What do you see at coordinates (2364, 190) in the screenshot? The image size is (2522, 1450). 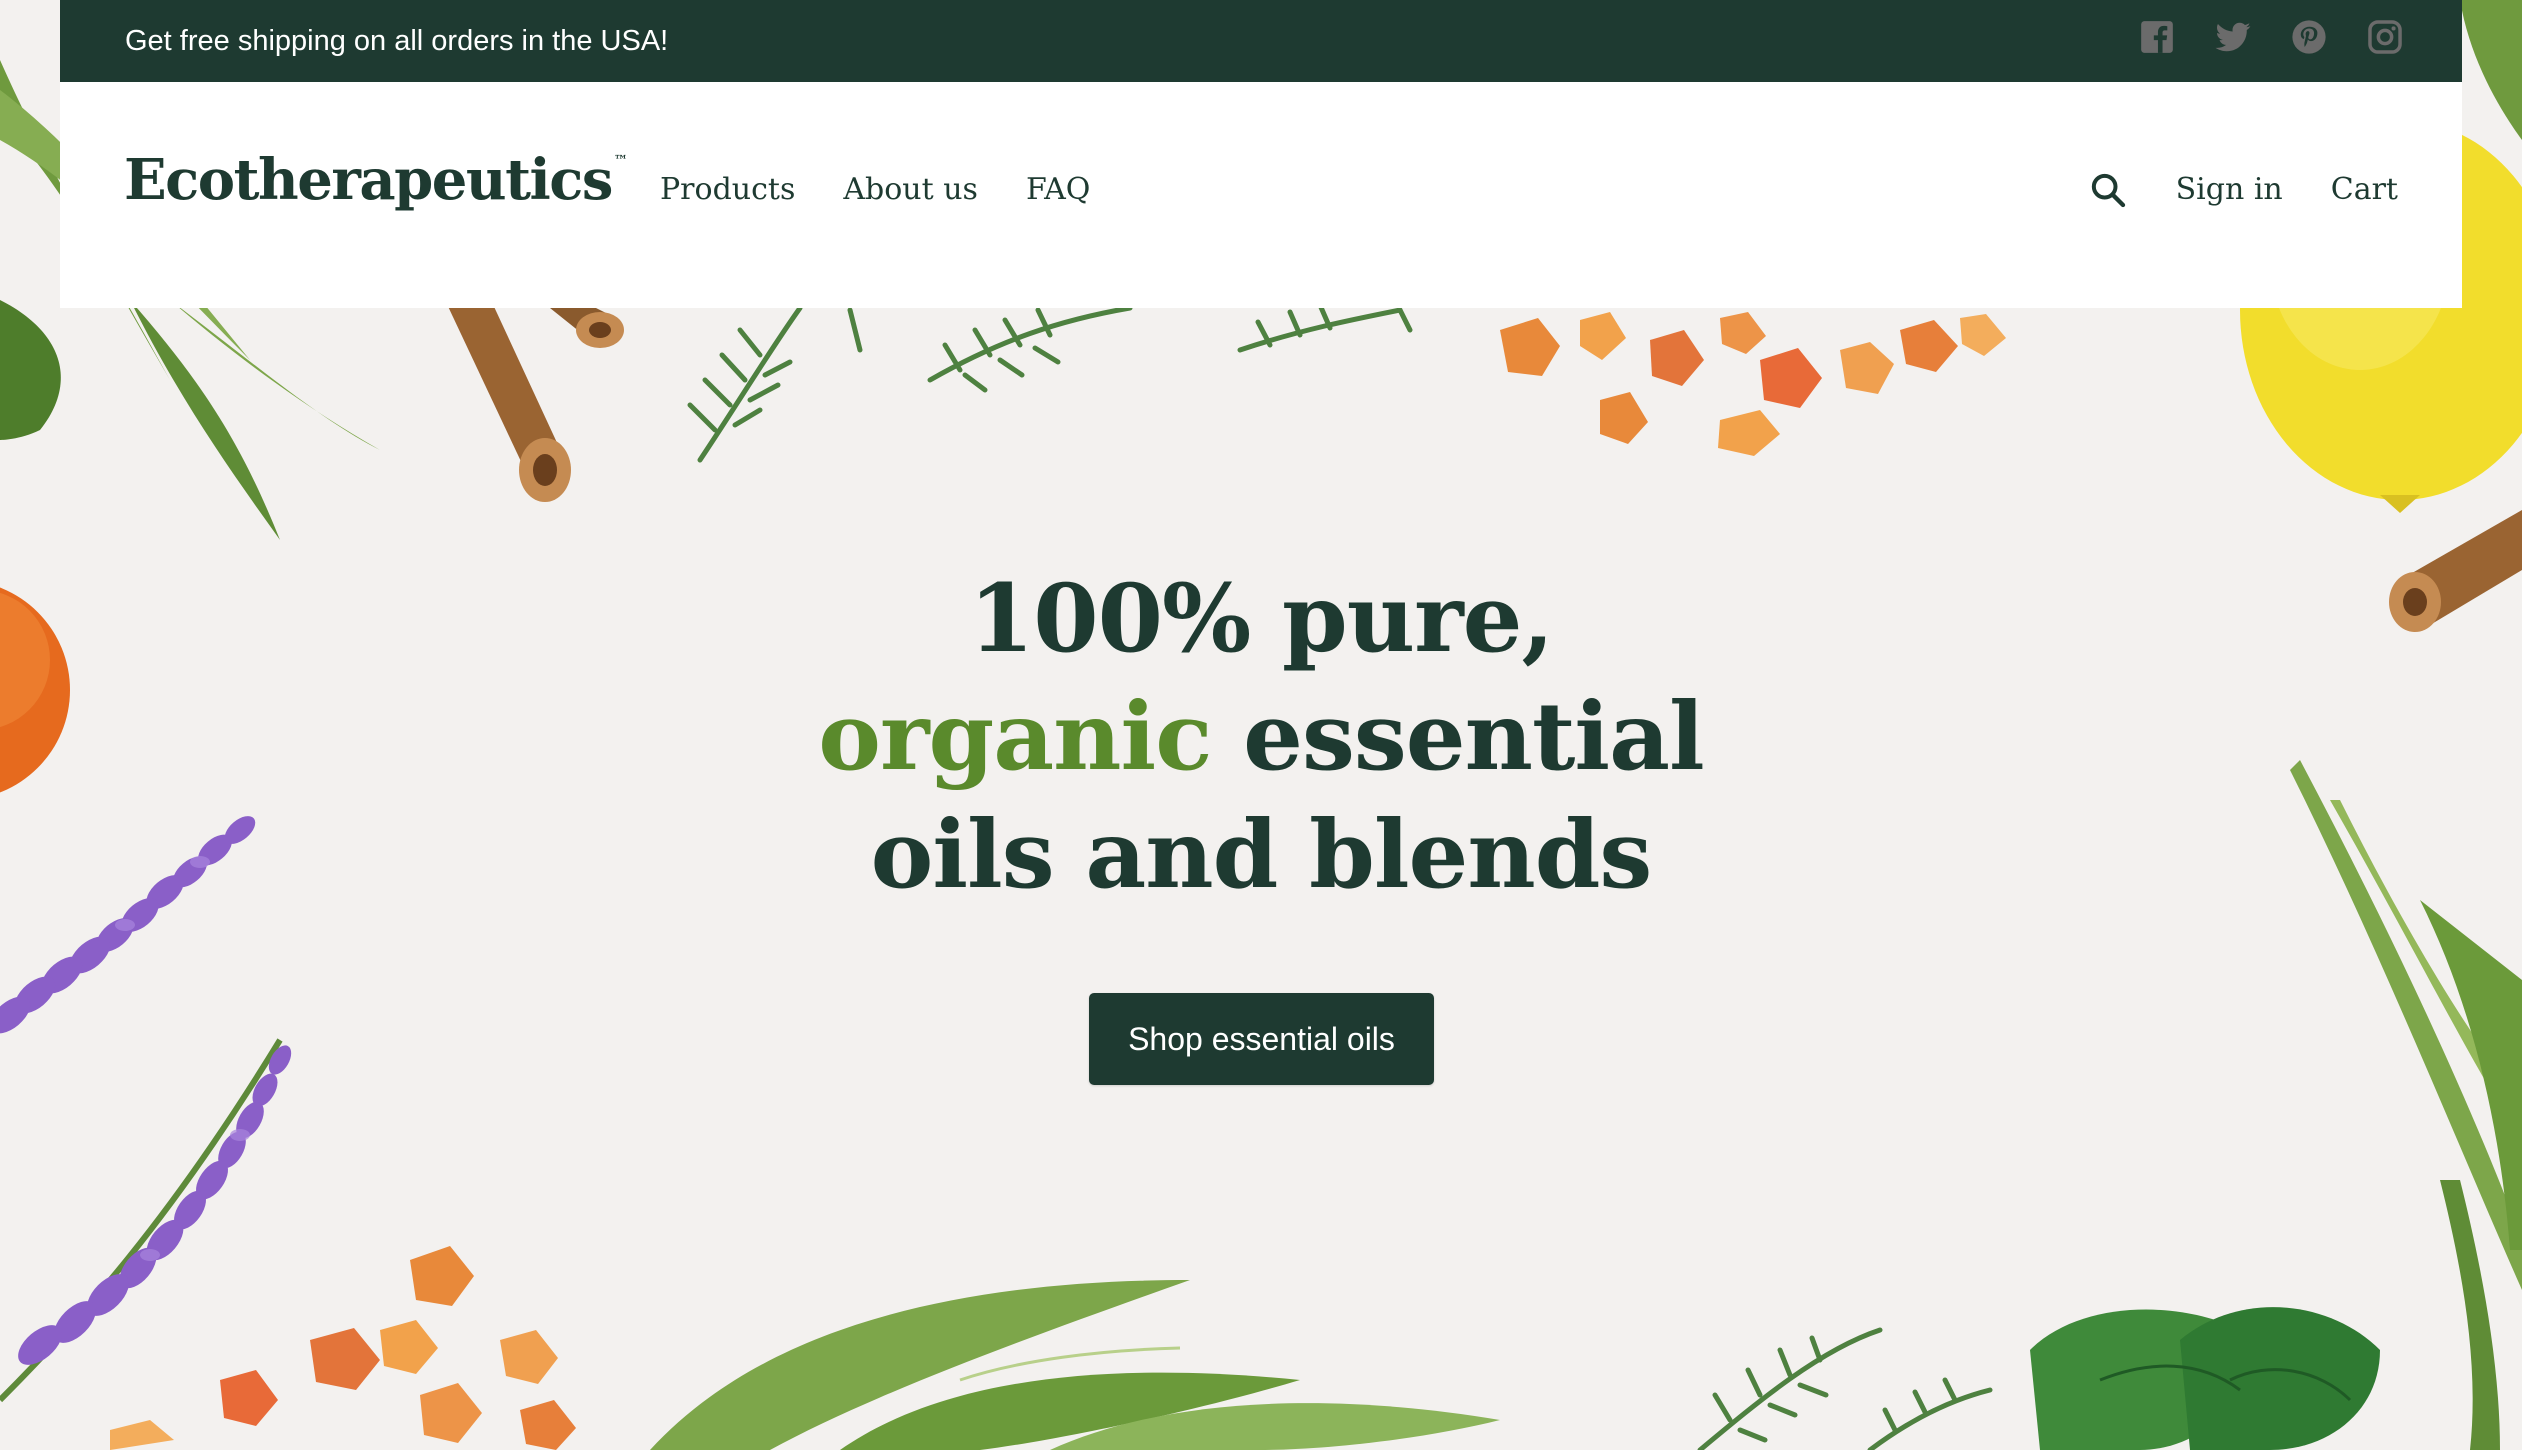 I see `cart-link: Cart` at bounding box center [2364, 190].